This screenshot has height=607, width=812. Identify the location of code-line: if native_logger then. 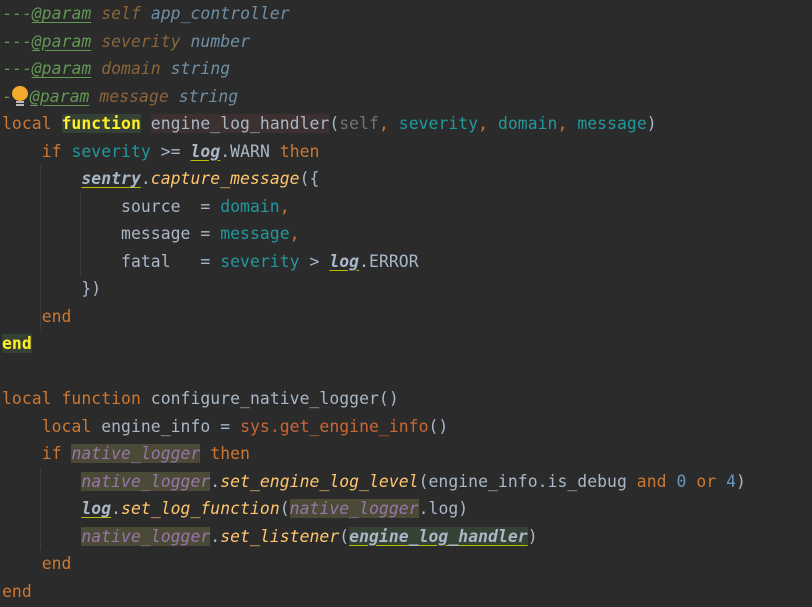
(126, 454).